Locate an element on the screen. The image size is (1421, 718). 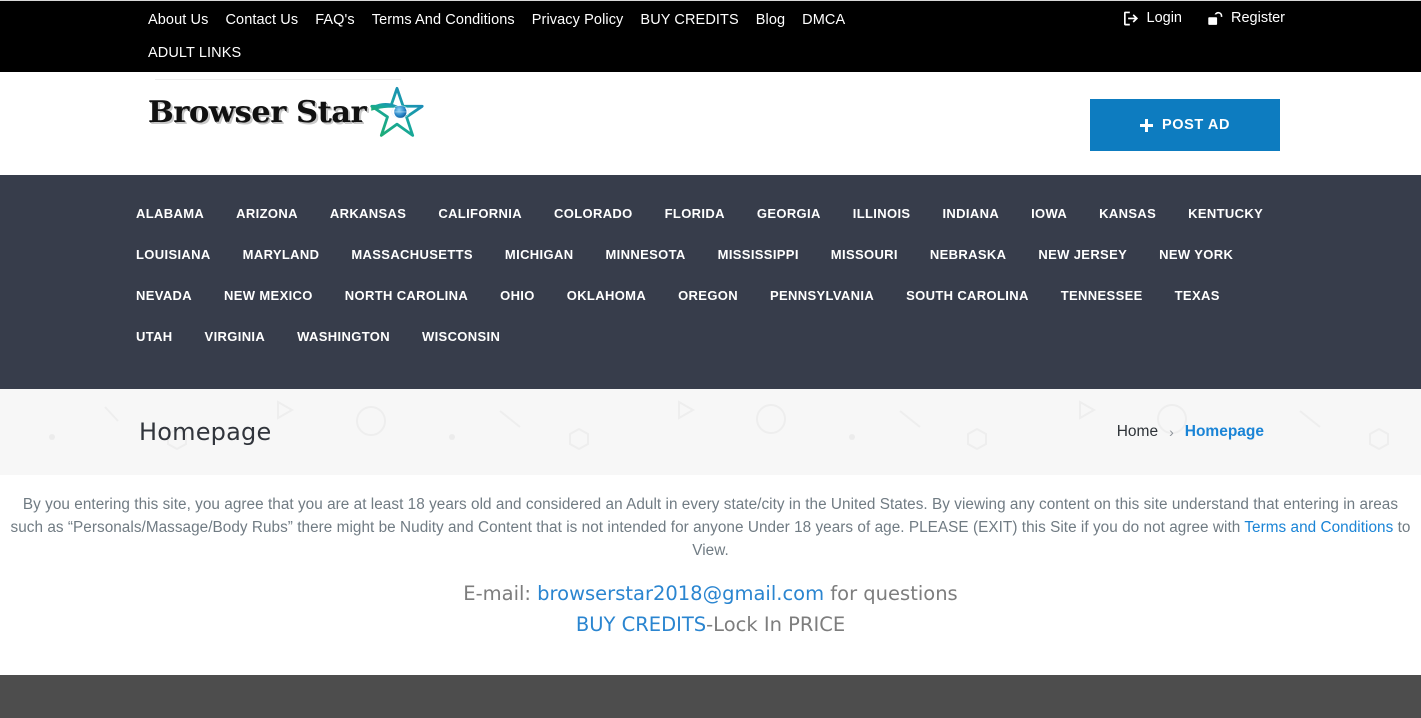
state-nav-item: MISSISSIPPI is located at coordinates (758, 254).